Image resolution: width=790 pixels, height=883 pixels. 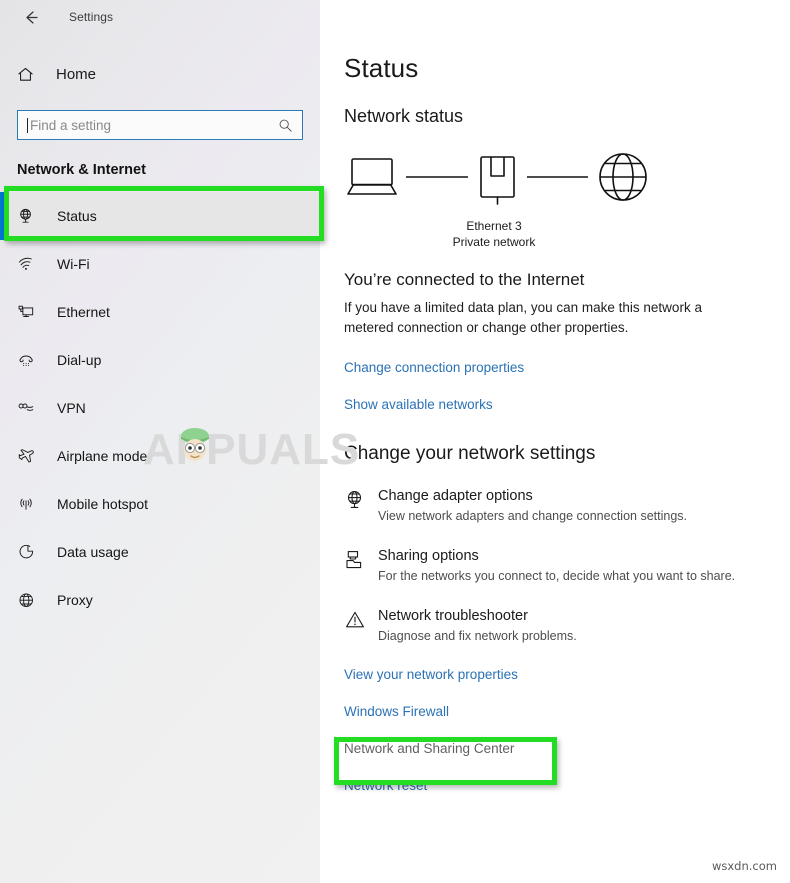 What do you see at coordinates (464, 279) in the screenshot?
I see `connection-headline: You’re connected to the Internet` at bounding box center [464, 279].